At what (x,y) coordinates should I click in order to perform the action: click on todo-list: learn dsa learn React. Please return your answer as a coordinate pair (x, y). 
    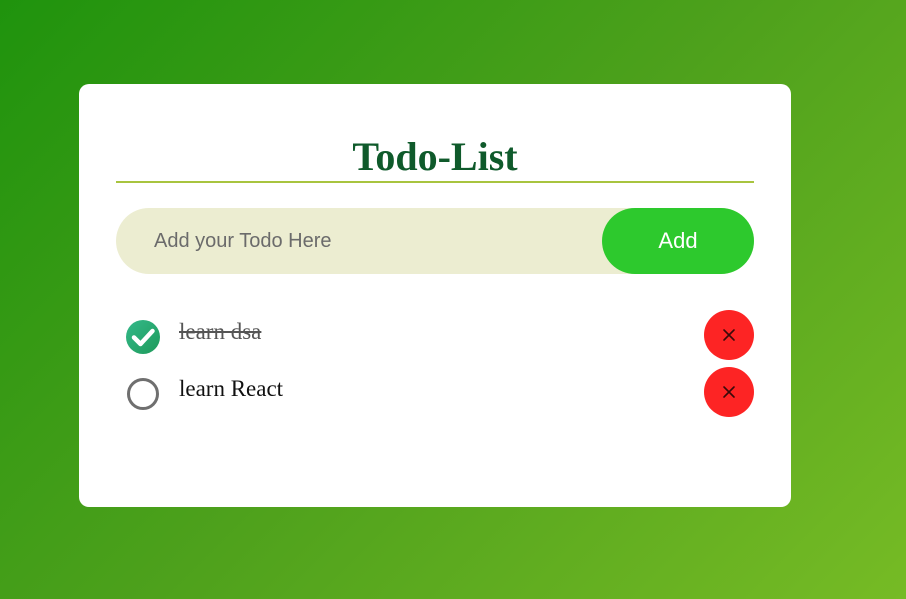
    Looking at the image, I should click on (435, 367).